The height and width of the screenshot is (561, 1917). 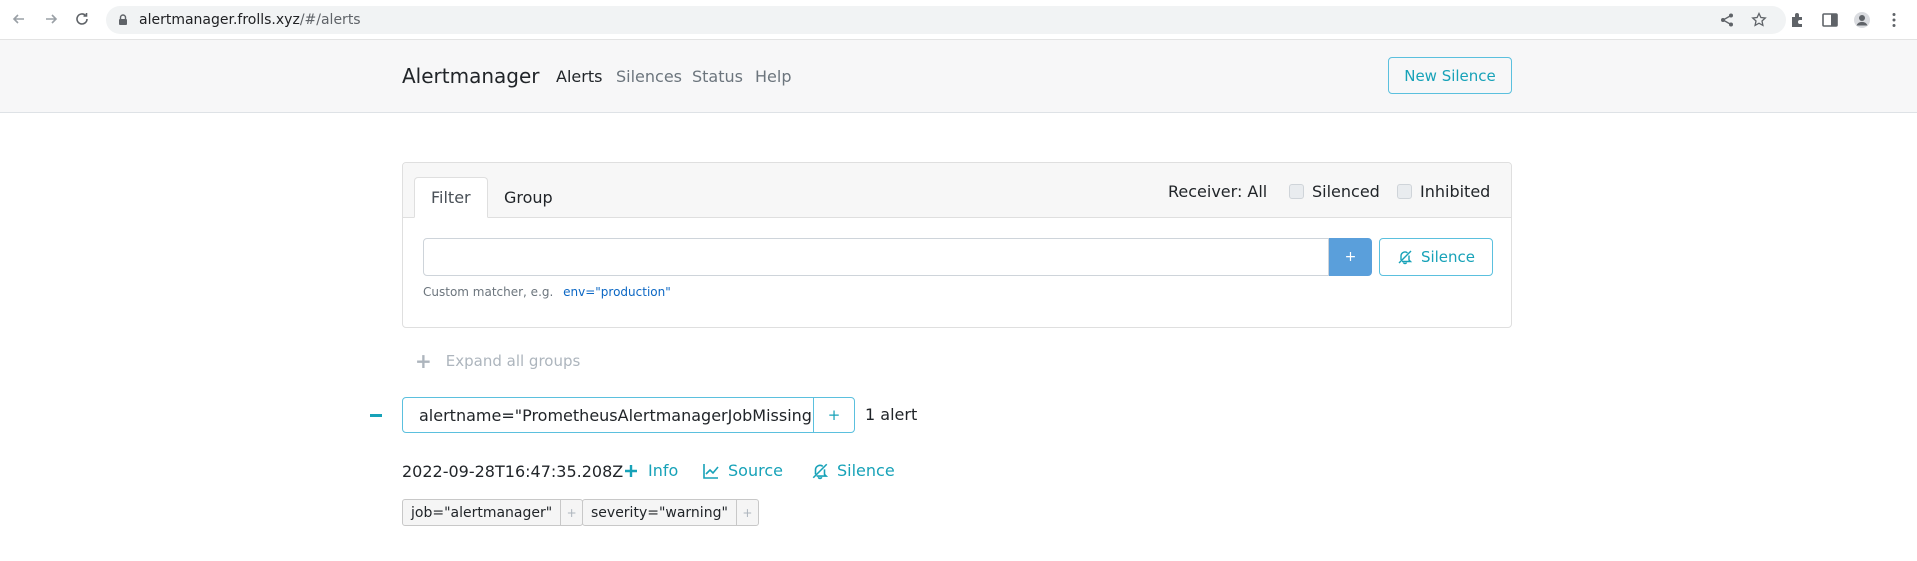 I want to click on profile-icon, so click(x=1862, y=20).